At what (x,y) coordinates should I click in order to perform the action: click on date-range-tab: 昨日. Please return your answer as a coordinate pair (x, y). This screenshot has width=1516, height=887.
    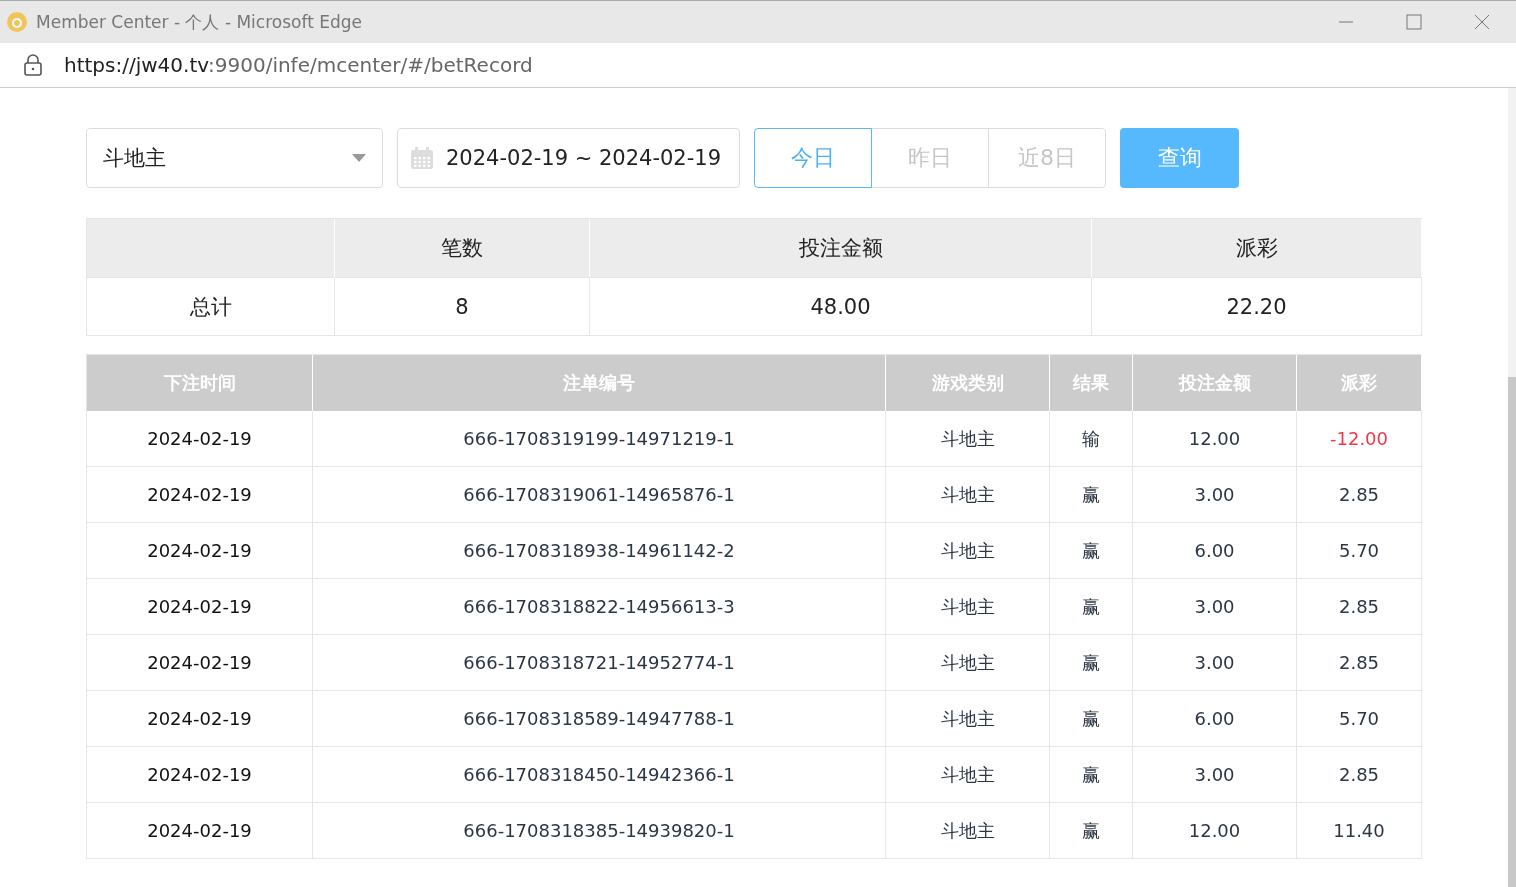
    Looking at the image, I should click on (930, 158).